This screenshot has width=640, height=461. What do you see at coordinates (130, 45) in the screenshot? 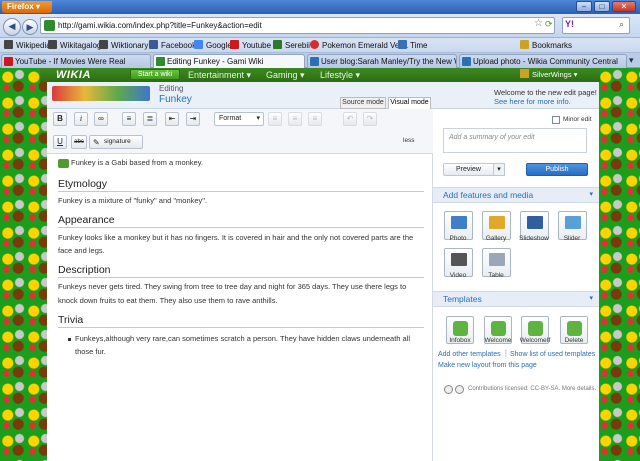
I see `bookmark-label: Wiktionary` at bounding box center [130, 45].